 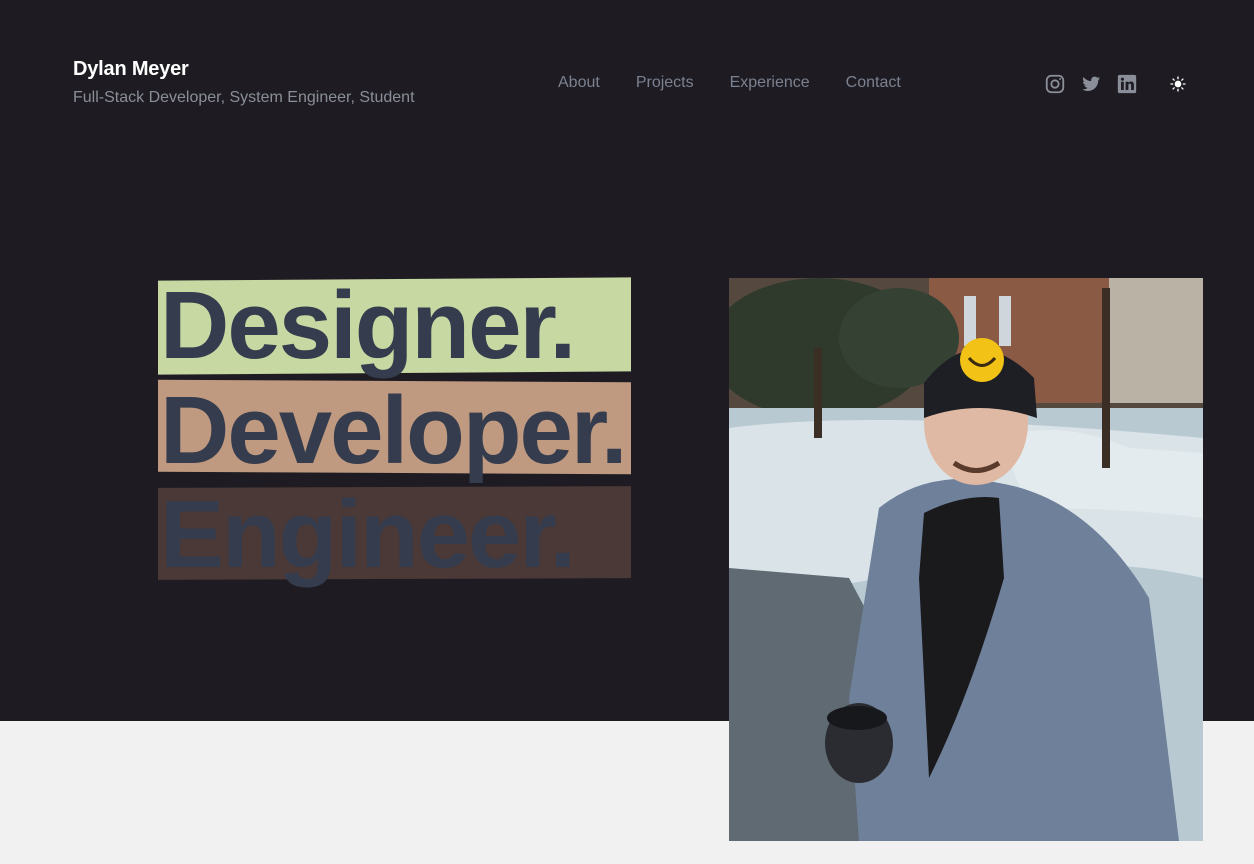 What do you see at coordinates (368, 534) in the screenshot?
I see `hero-word-engineer: Engineer.` at bounding box center [368, 534].